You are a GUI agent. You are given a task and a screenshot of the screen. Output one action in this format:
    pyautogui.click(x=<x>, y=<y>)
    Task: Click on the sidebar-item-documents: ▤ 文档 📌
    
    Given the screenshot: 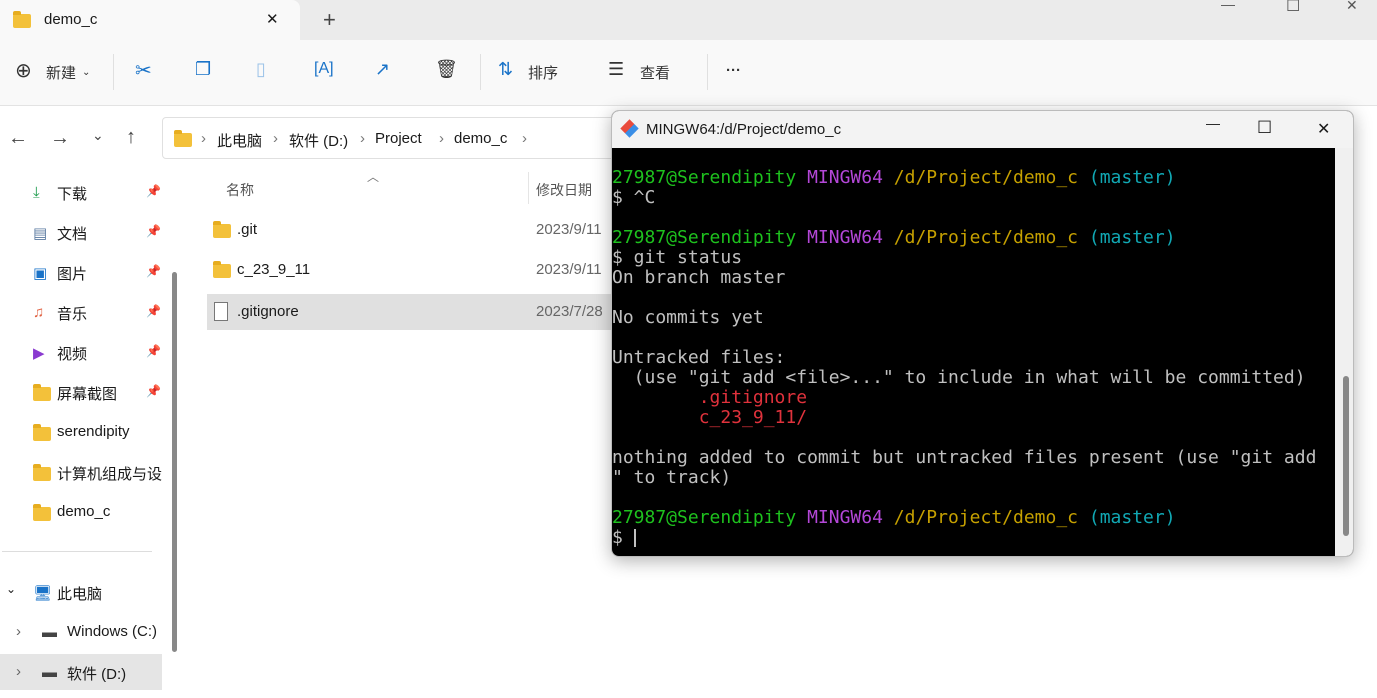 What is the action you would take?
    pyautogui.click(x=90, y=232)
    